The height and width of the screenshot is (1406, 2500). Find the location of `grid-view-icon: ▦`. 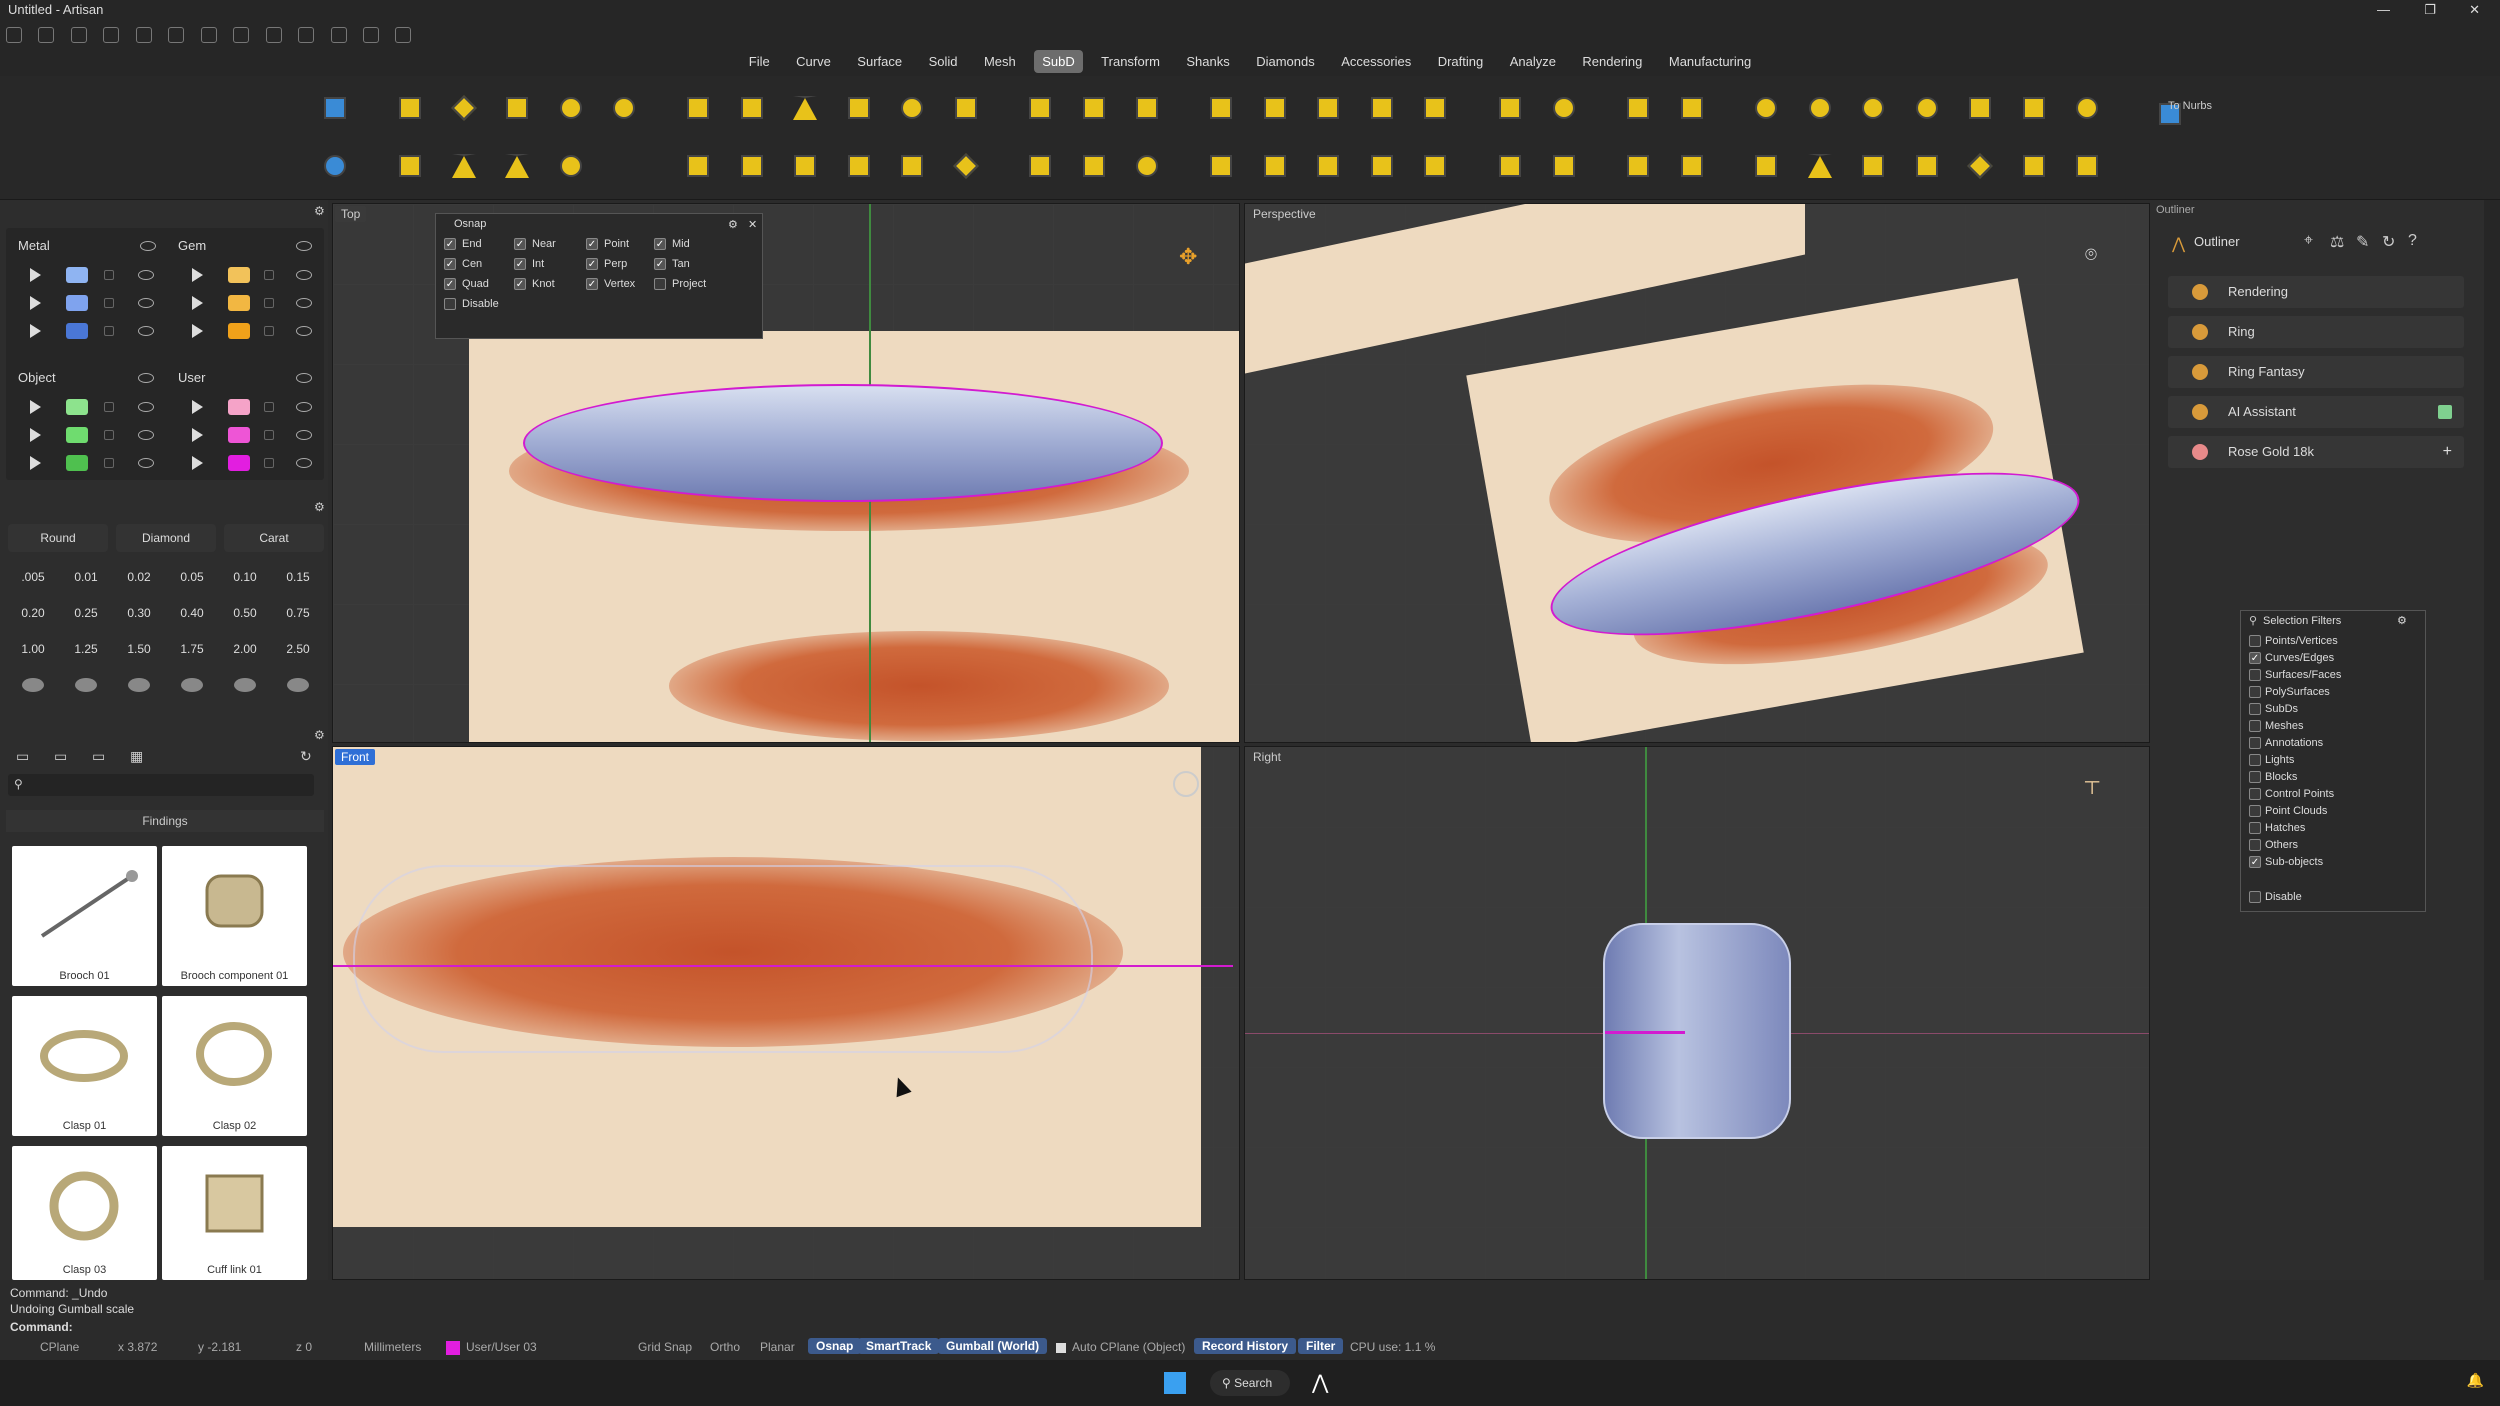

grid-view-icon: ▦ is located at coordinates (136, 756).